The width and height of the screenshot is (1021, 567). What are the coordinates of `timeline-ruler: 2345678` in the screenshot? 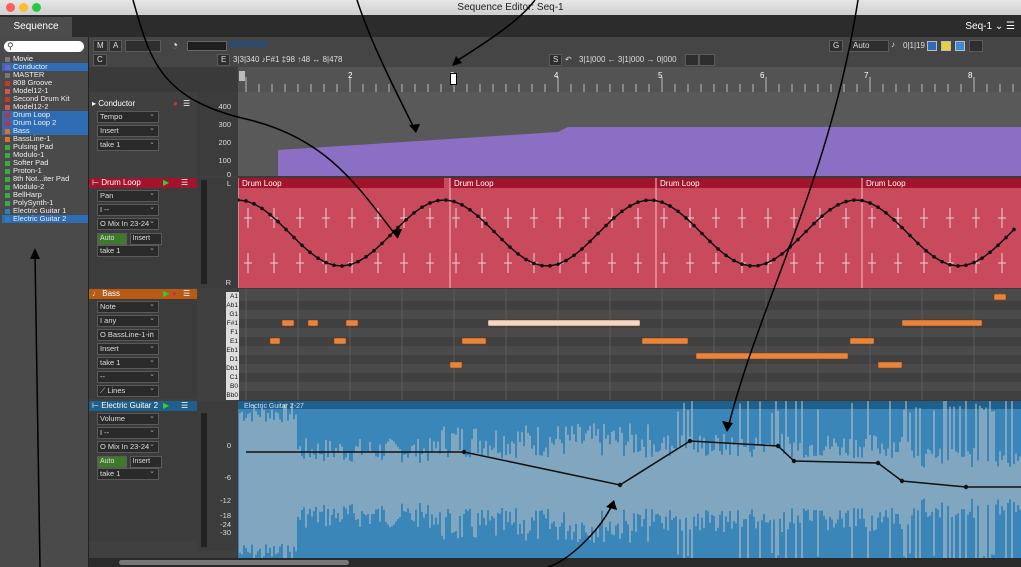 It's located at (629, 80).